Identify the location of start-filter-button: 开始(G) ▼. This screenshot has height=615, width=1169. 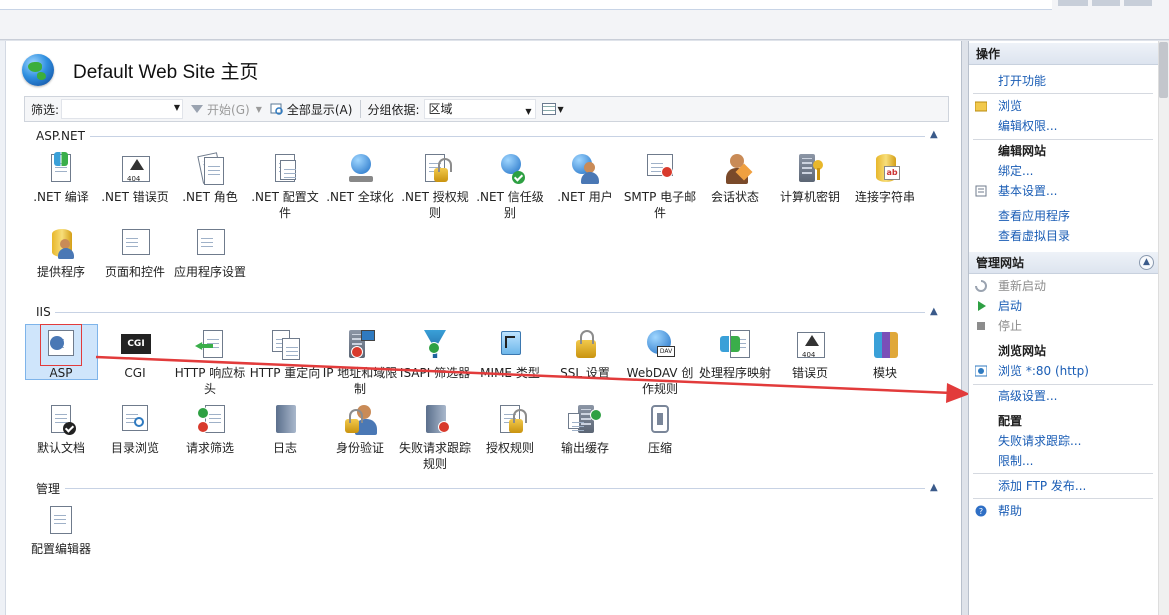
(226, 109).